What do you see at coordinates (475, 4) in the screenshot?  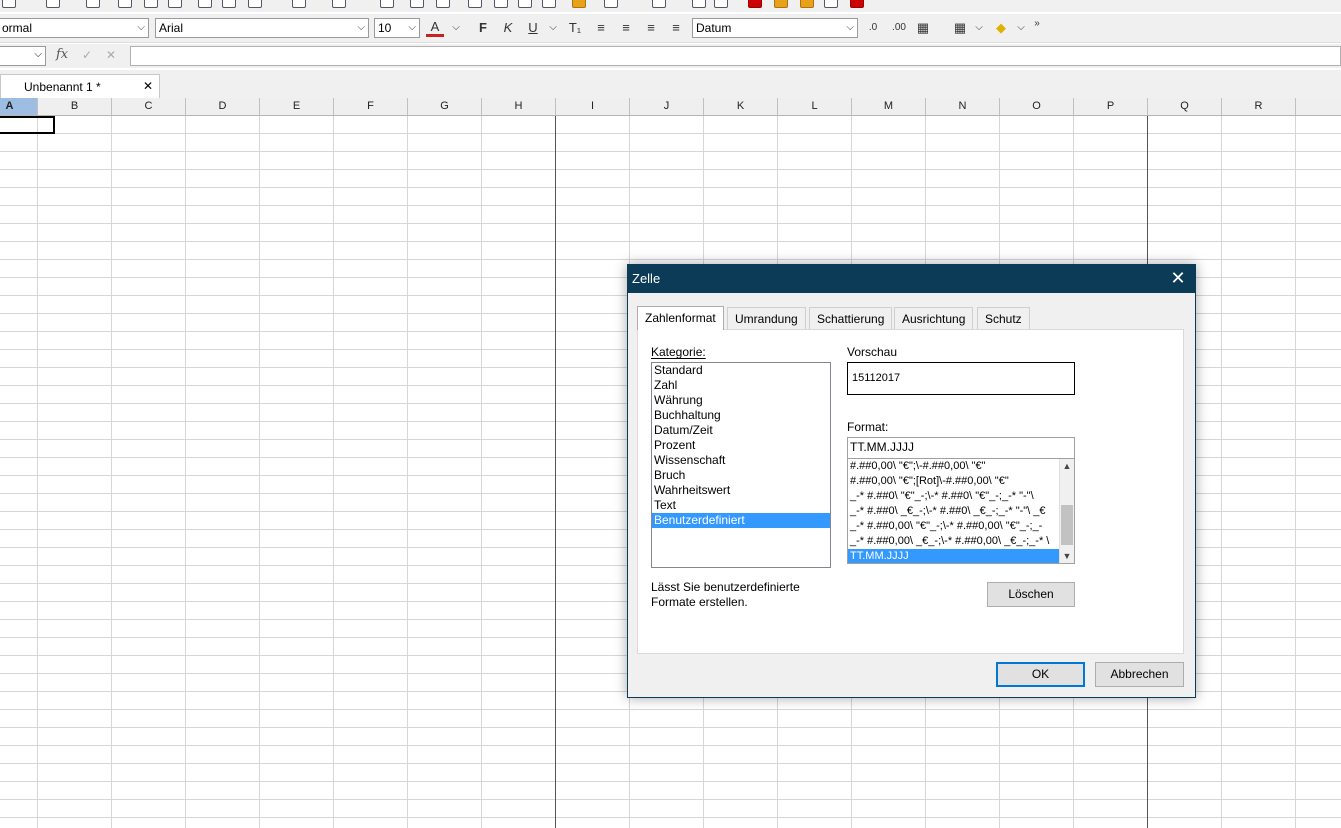 I see `text-box-icon` at bounding box center [475, 4].